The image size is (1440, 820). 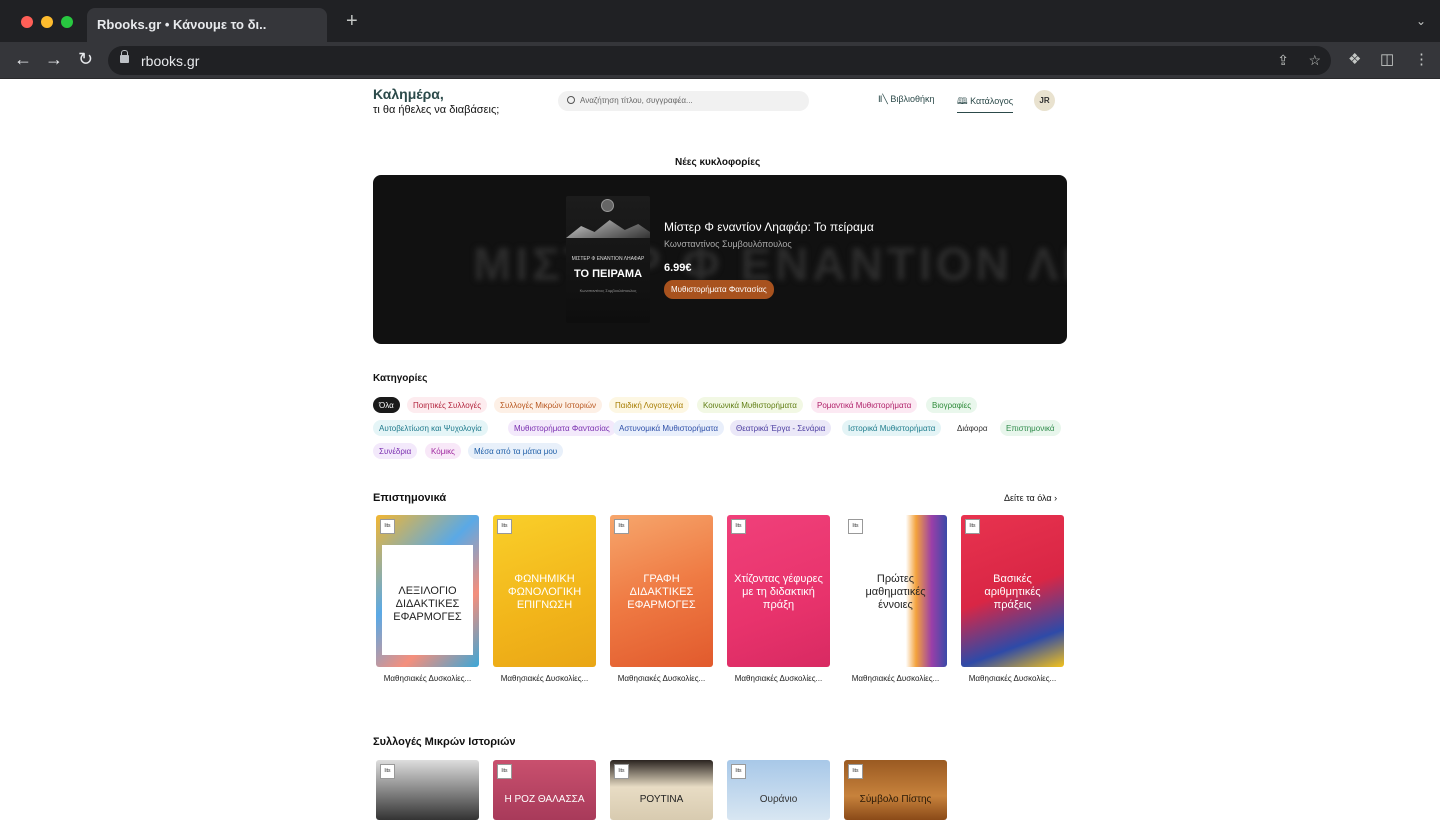 What do you see at coordinates (608, 290) in the screenshot?
I see `cover-author: Κωνσταντίνος Συμβουλόπουλος` at bounding box center [608, 290].